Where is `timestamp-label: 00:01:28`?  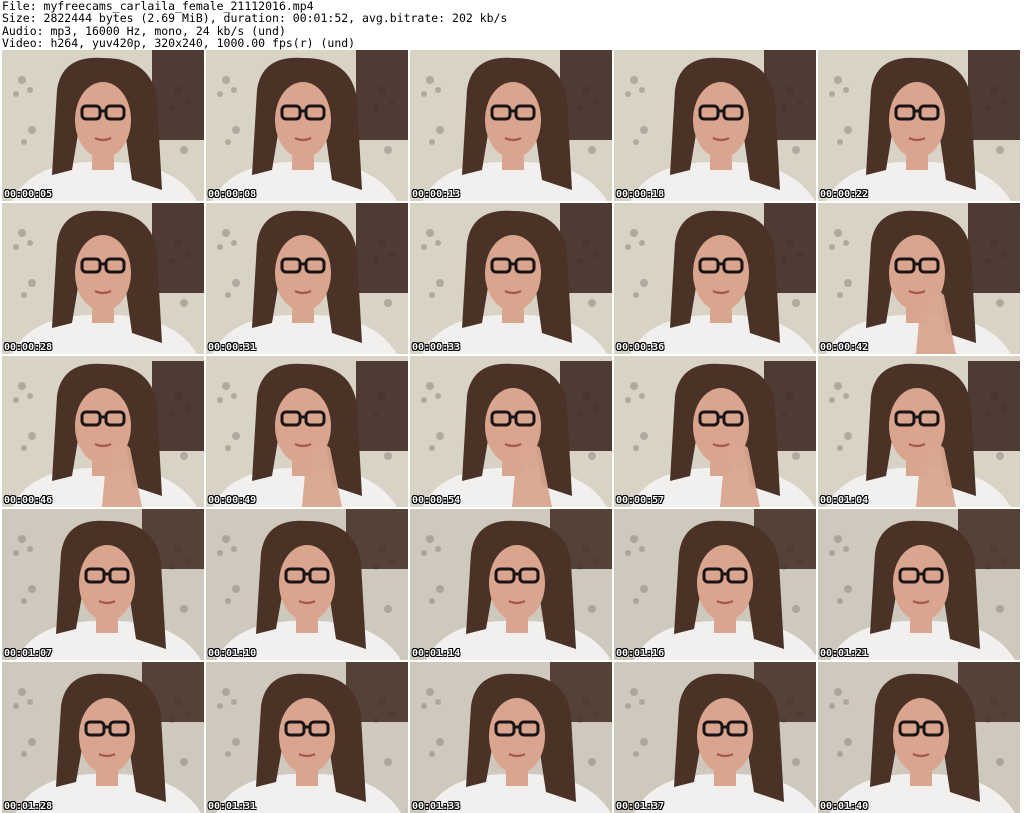
timestamp-label: 00:01:28 is located at coordinates (28, 806).